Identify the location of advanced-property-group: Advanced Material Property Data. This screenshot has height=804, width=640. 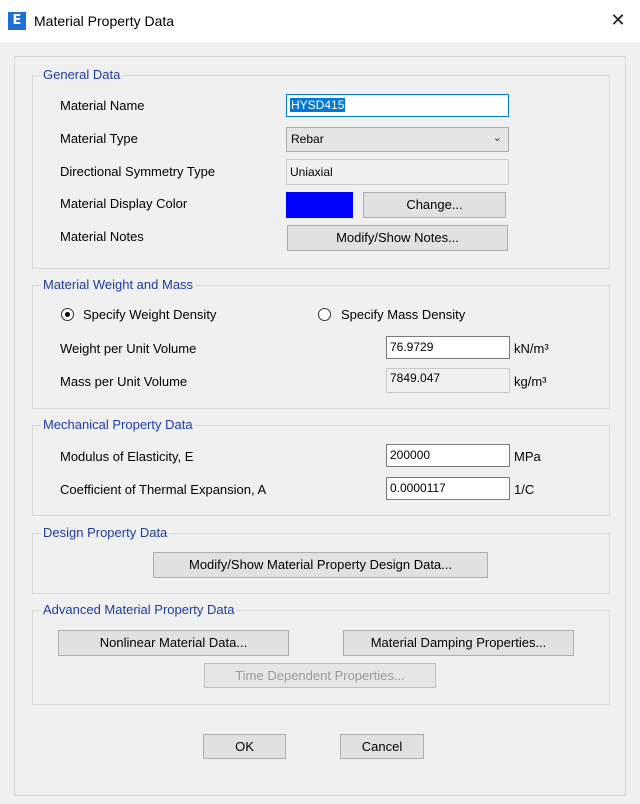
(321, 653).